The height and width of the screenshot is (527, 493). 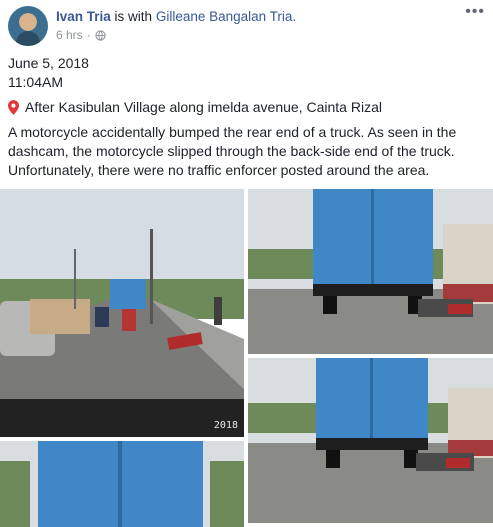 I want to click on author-avatar, so click(x=28, y=26).